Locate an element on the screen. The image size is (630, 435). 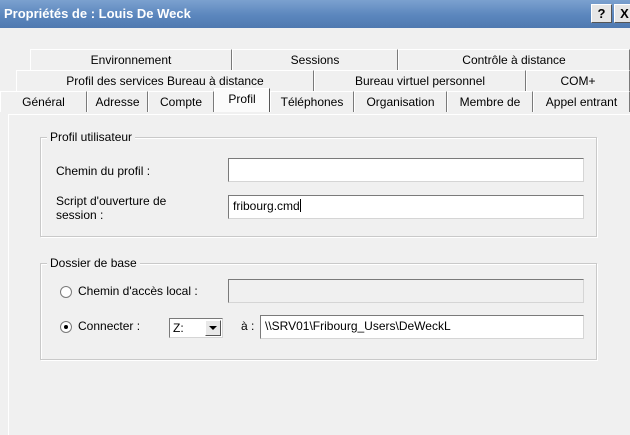
connect-label: Connecter : is located at coordinates (109, 326).